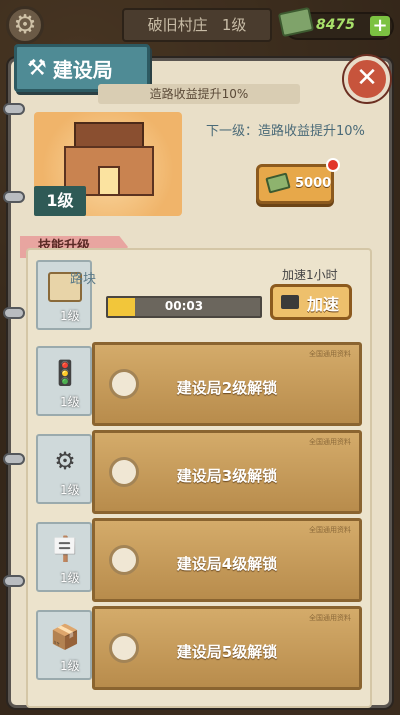 The width and height of the screenshot is (400, 715). Describe the element at coordinates (64, 557) in the screenshot. I see `road-sign-icon: 🪧 1级` at that location.